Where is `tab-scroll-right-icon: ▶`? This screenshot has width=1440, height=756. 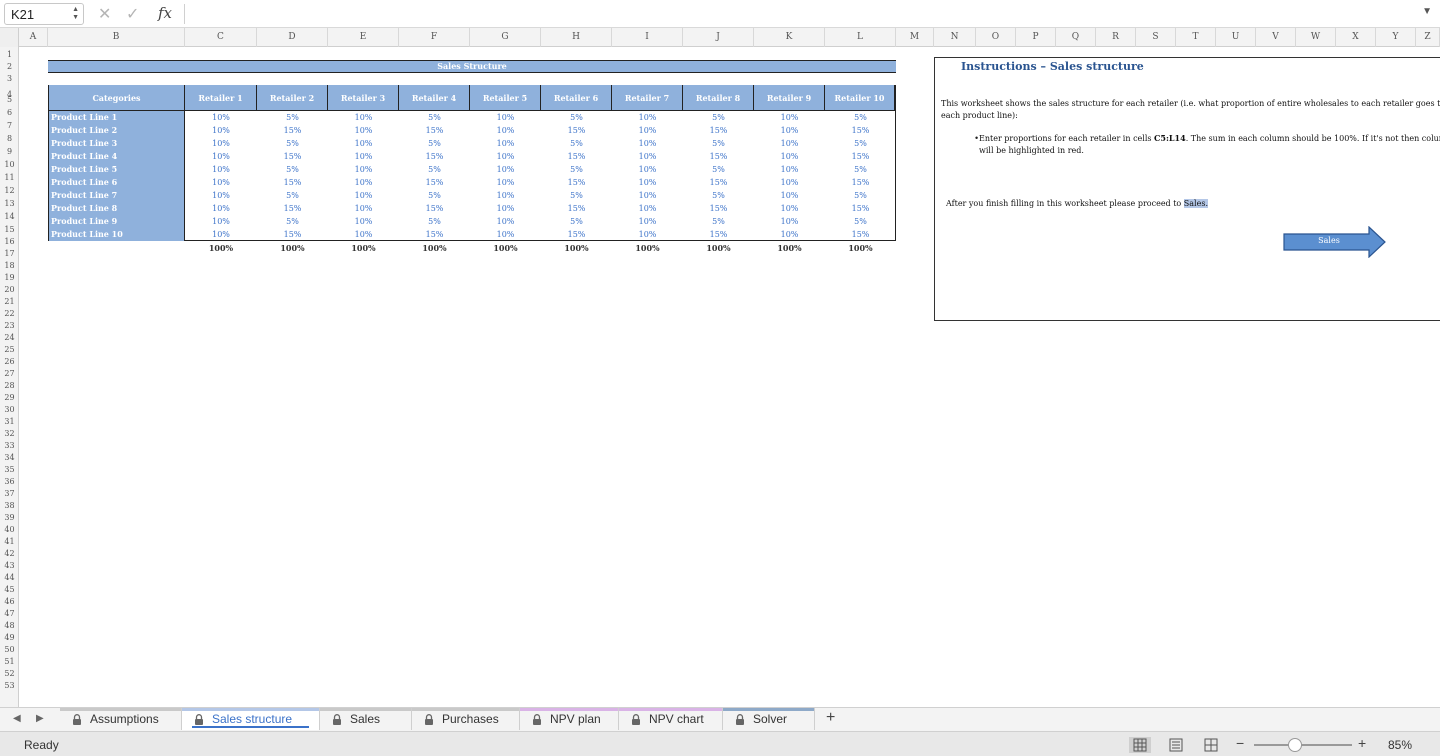 tab-scroll-right-icon: ▶ is located at coordinates (40, 718).